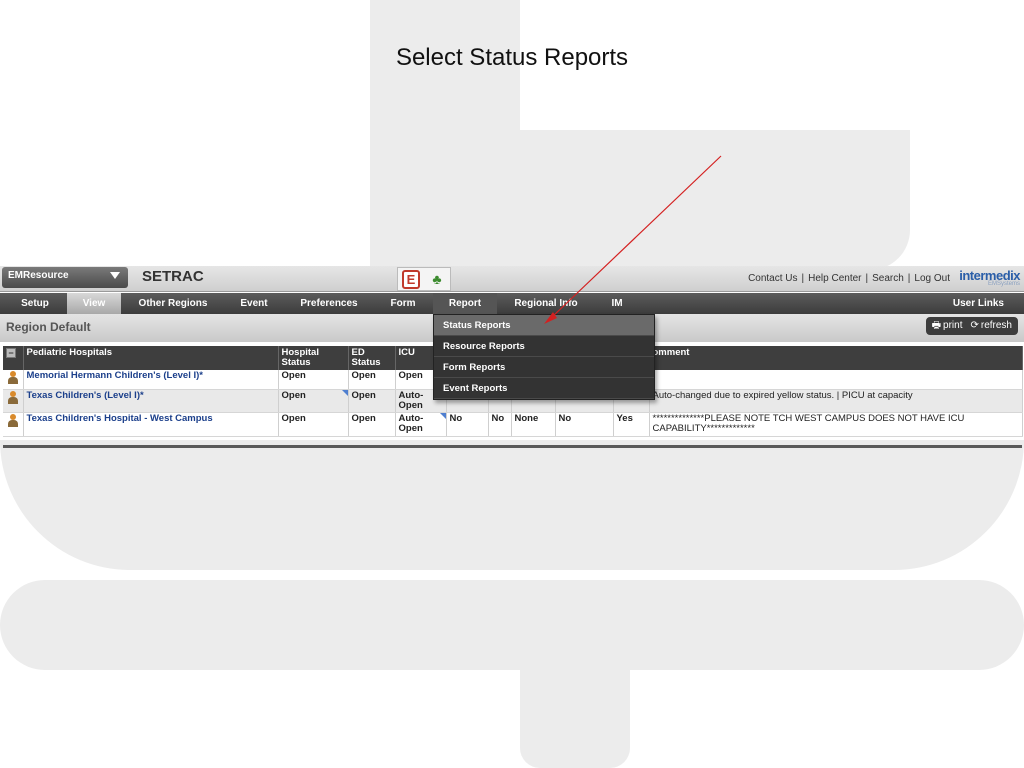 The height and width of the screenshot is (768, 1024). I want to click on arrow-line, so click(636, 237).